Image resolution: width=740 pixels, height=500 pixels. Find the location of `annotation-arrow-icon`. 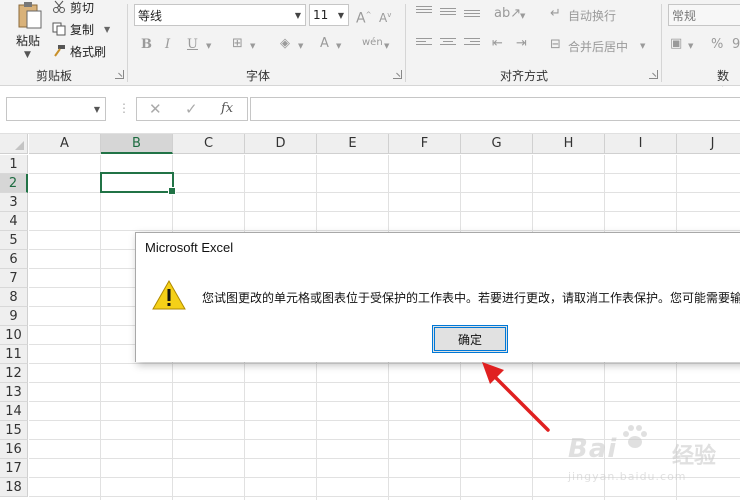

annotation-arrow-icon is located at coordinates (516, 397).